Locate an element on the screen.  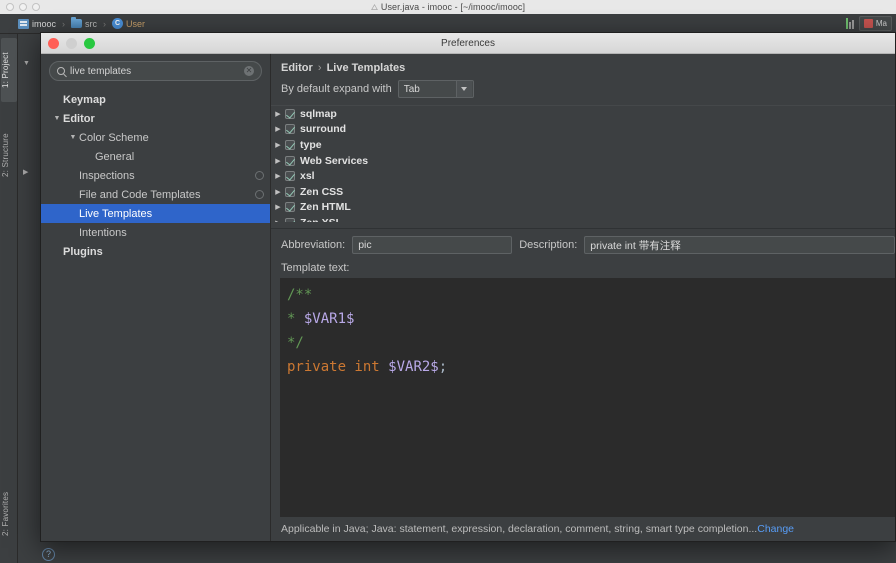
os-window-controls is located at coordinates (23, 7).